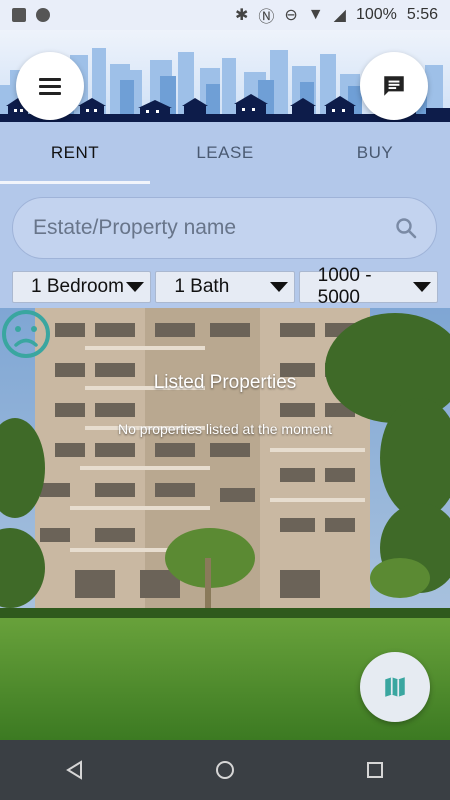 This screenshot has width=450, height=800. I want to click on map-view-button, so click(395, 687).